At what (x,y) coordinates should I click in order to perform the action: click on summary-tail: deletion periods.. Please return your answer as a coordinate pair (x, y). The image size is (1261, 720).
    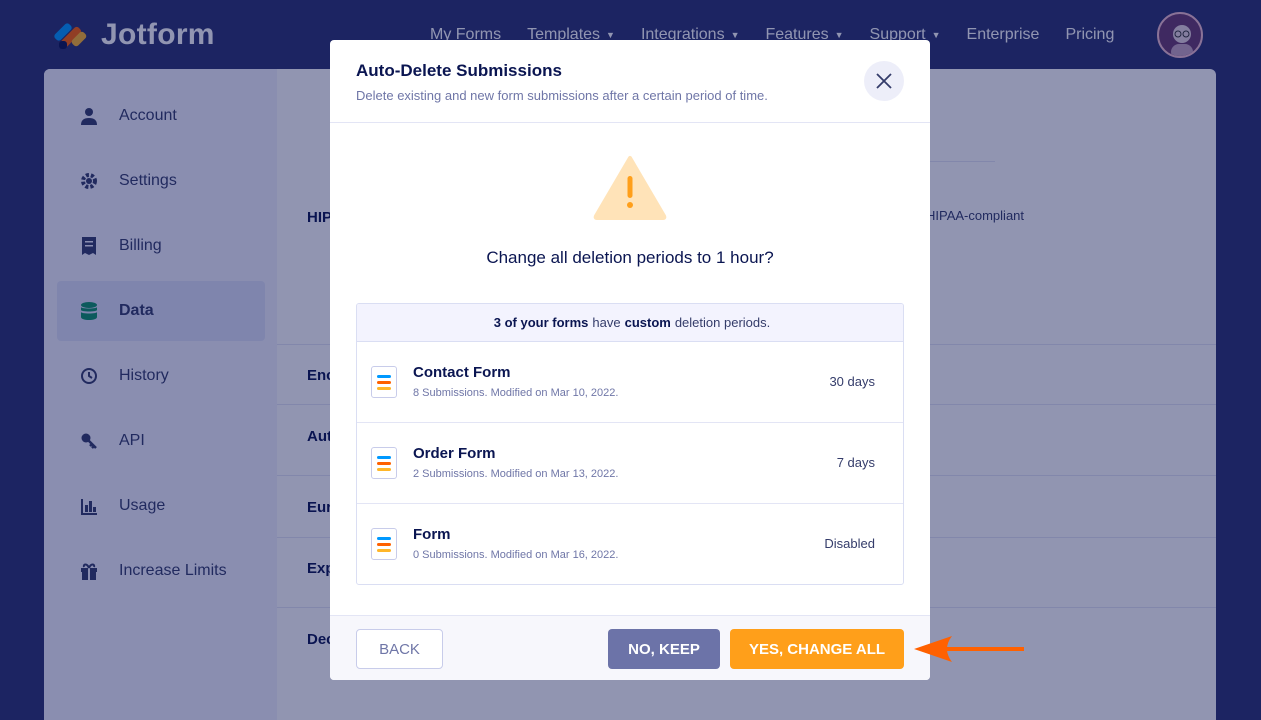
    Looking at the image, I should click on (722, 322).